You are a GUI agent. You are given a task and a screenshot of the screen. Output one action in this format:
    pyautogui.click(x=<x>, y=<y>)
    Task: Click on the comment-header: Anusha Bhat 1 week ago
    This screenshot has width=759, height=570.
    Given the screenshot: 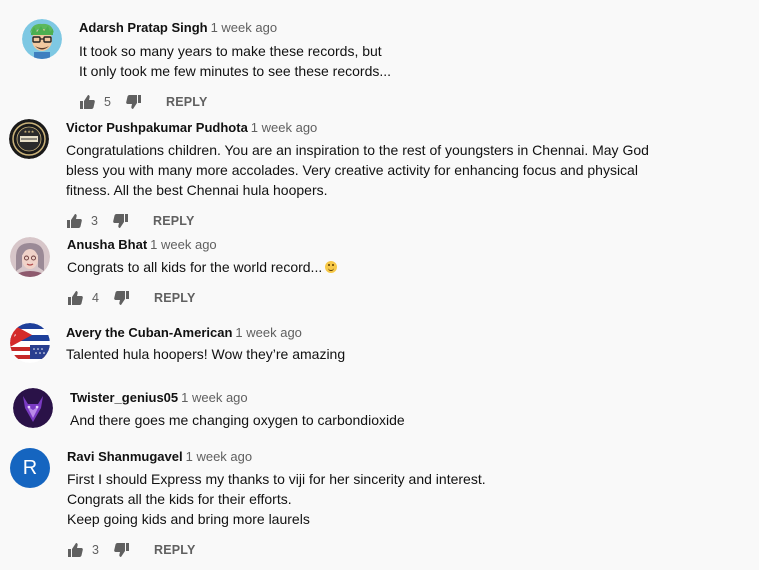 What is the action you would take?
    pyautogui.click(x=142, y=244)
    